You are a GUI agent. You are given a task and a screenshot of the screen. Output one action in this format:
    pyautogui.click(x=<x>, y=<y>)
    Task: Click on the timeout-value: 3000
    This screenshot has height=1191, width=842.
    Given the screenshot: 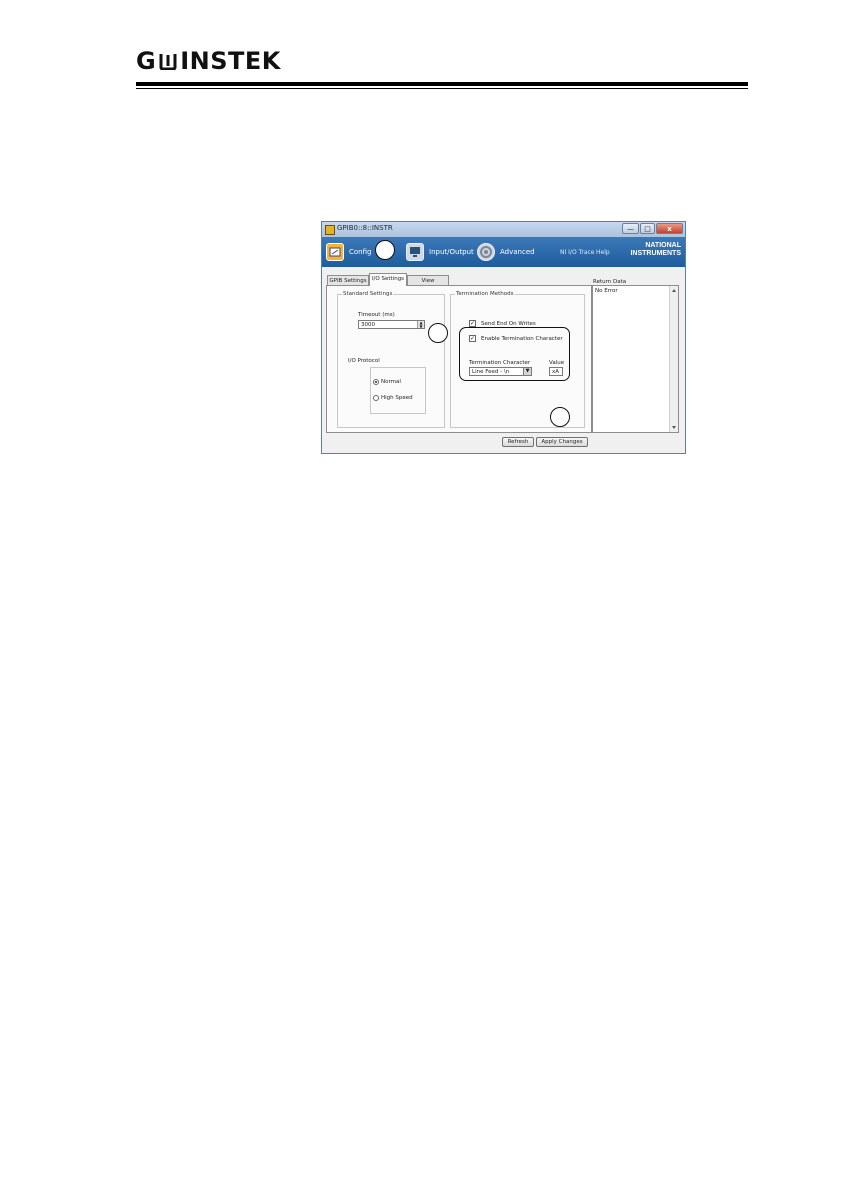 What is the action you would take?
    pyautogui.click(x=368, y=325)
    